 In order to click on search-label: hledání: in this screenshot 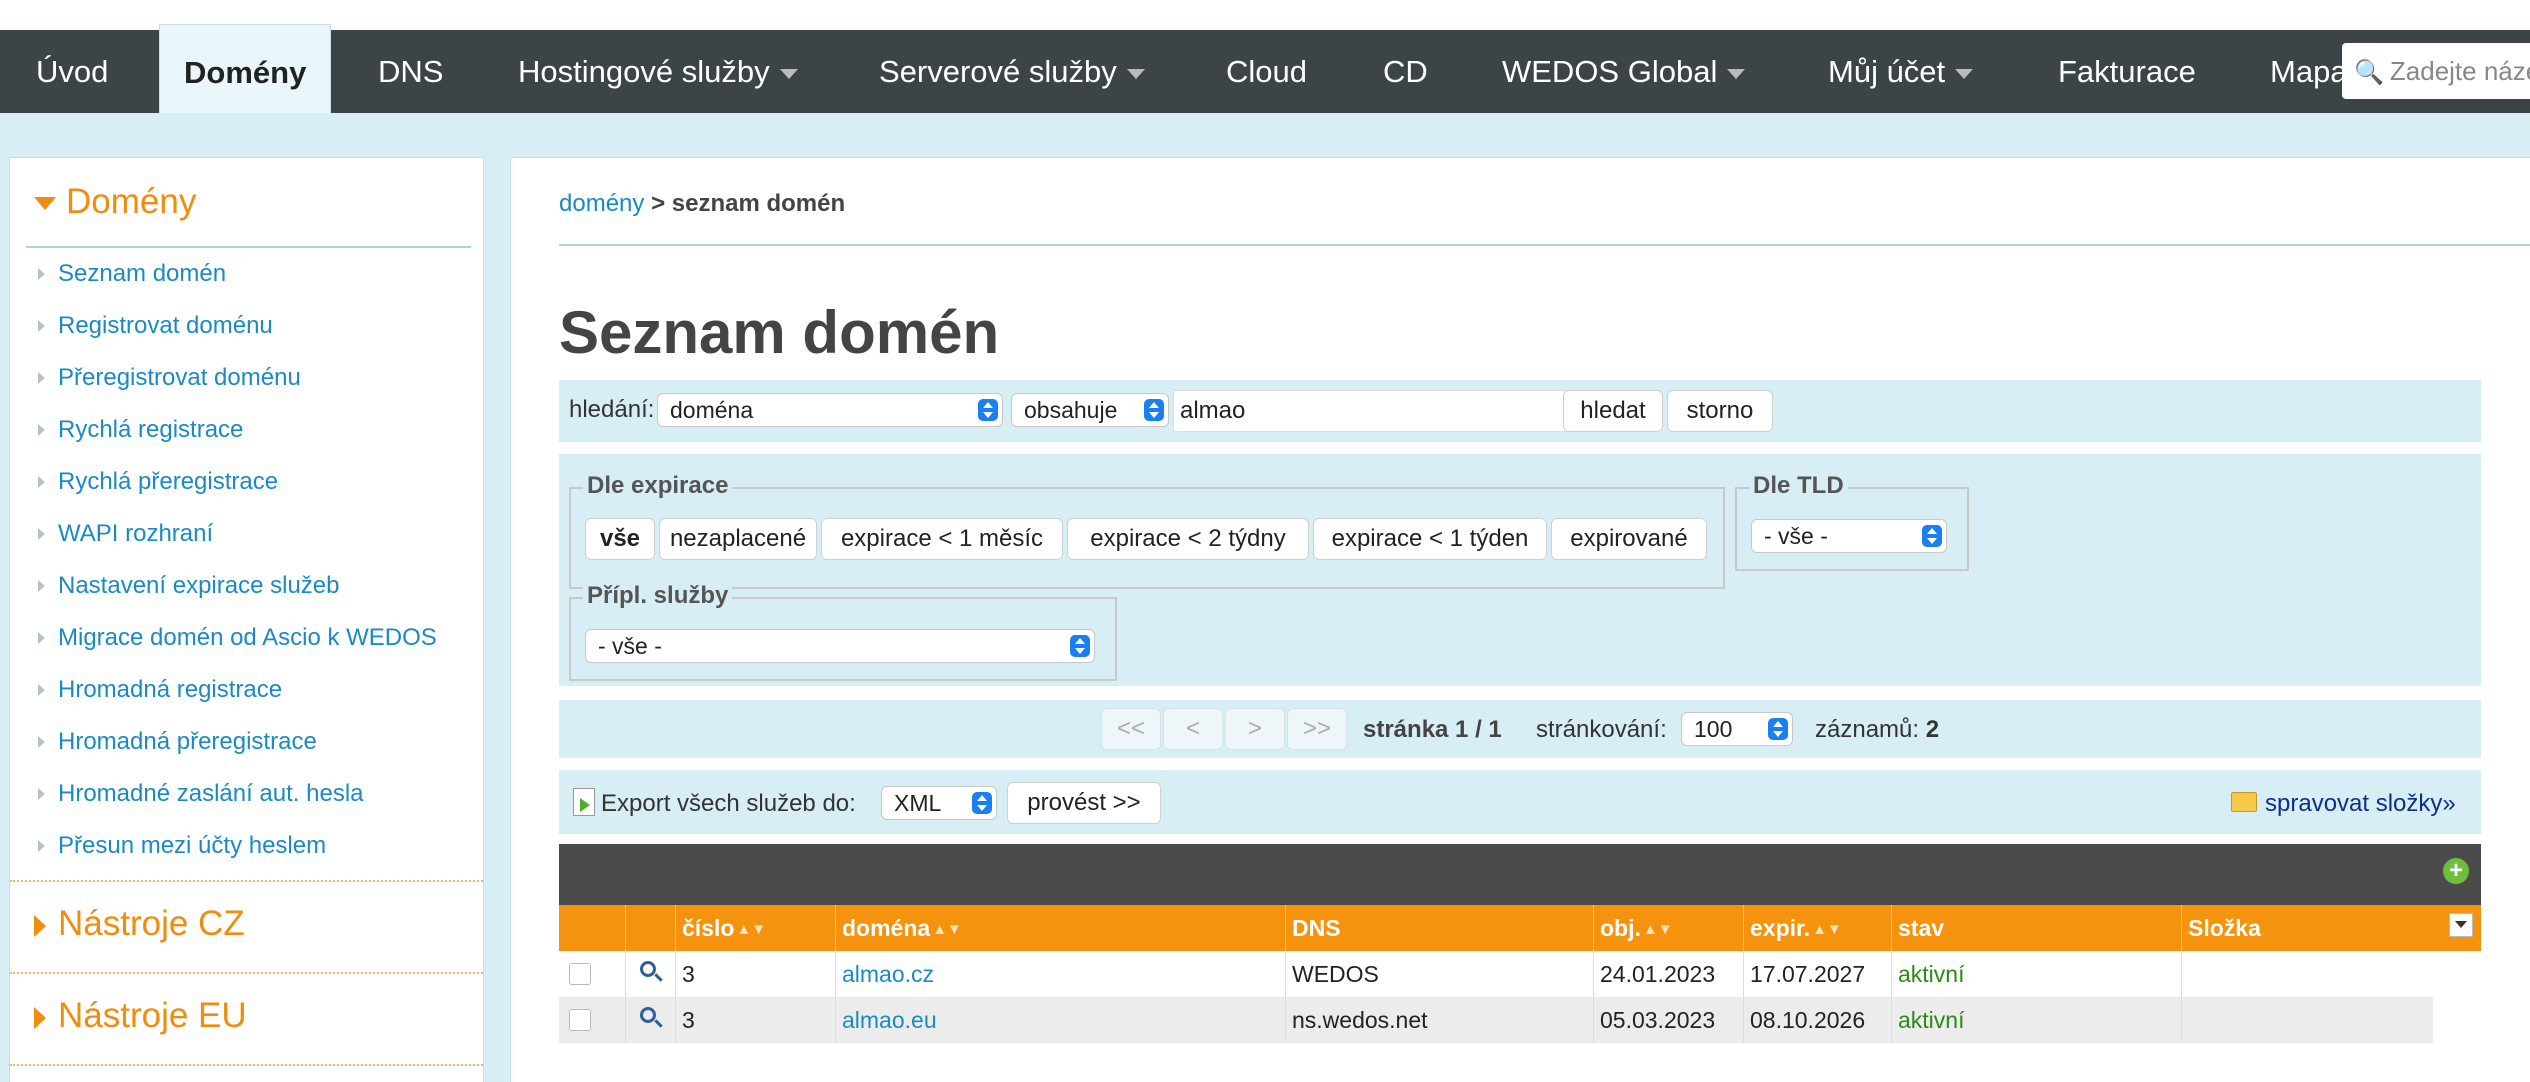, I will do `click(612, 409)`.